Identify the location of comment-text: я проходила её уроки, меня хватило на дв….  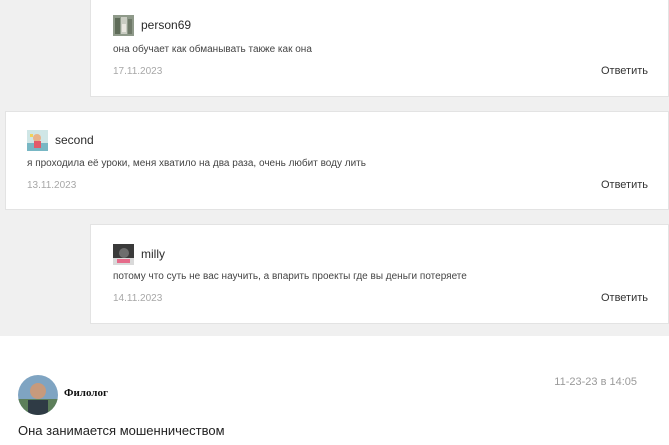
(196, 163).